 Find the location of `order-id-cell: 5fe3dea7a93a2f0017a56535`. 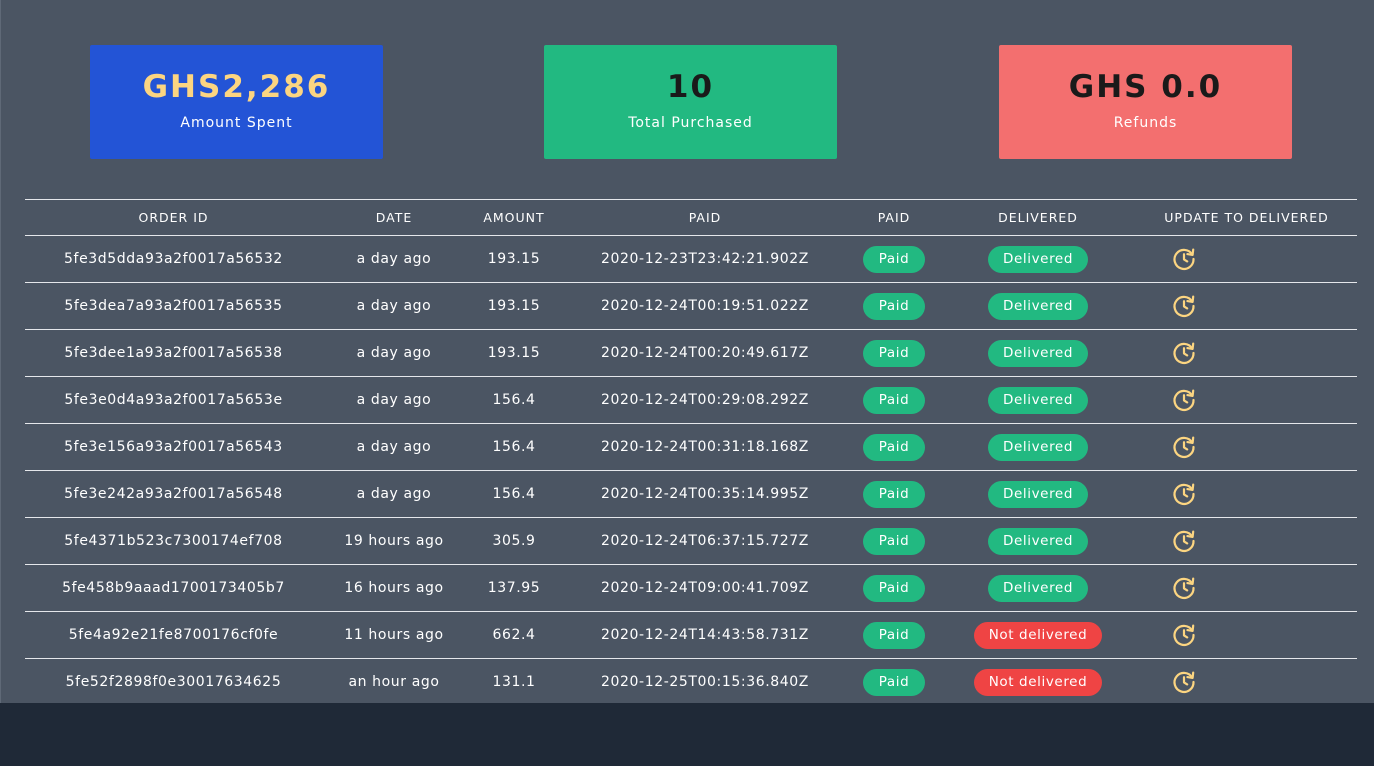

order-id-cell: 5fe3dea7a93a2f0017a56535 is located at coordinates (173, 306).